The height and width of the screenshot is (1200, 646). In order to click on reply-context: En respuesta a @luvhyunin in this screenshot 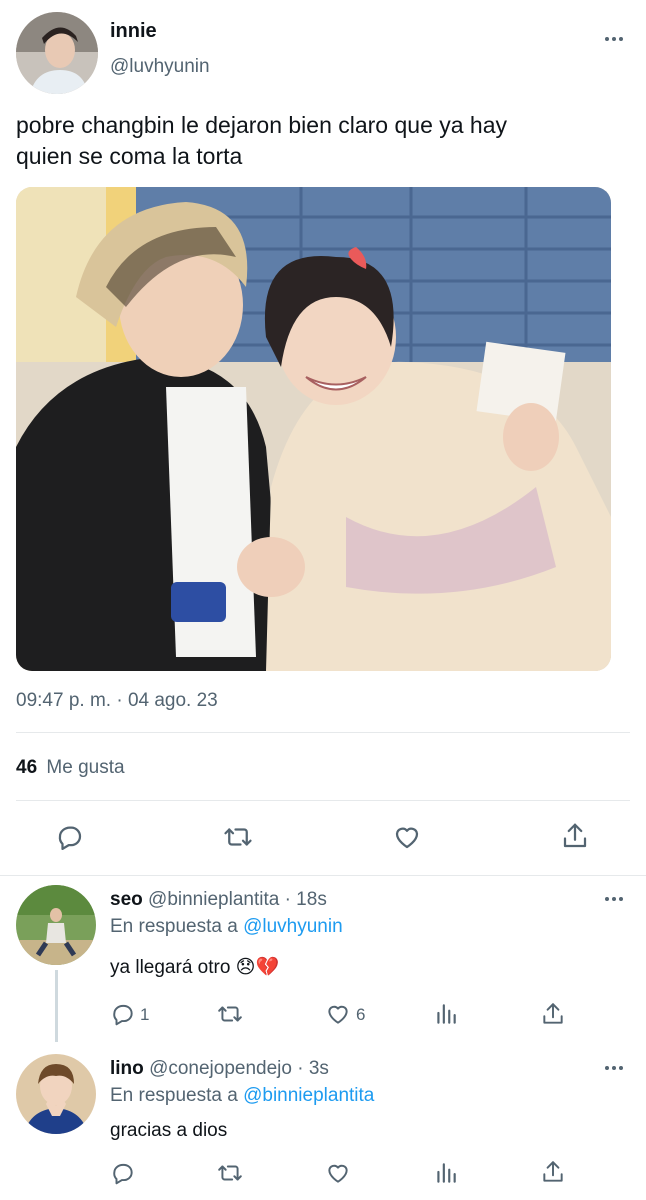, I will do `click(226, 927)`.